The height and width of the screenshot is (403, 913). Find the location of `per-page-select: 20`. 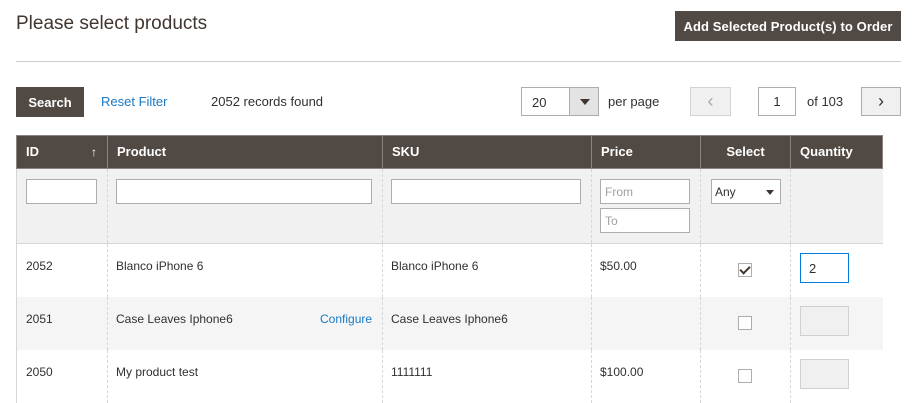

per-page-select: 20 is located at coordinates (560, 101).